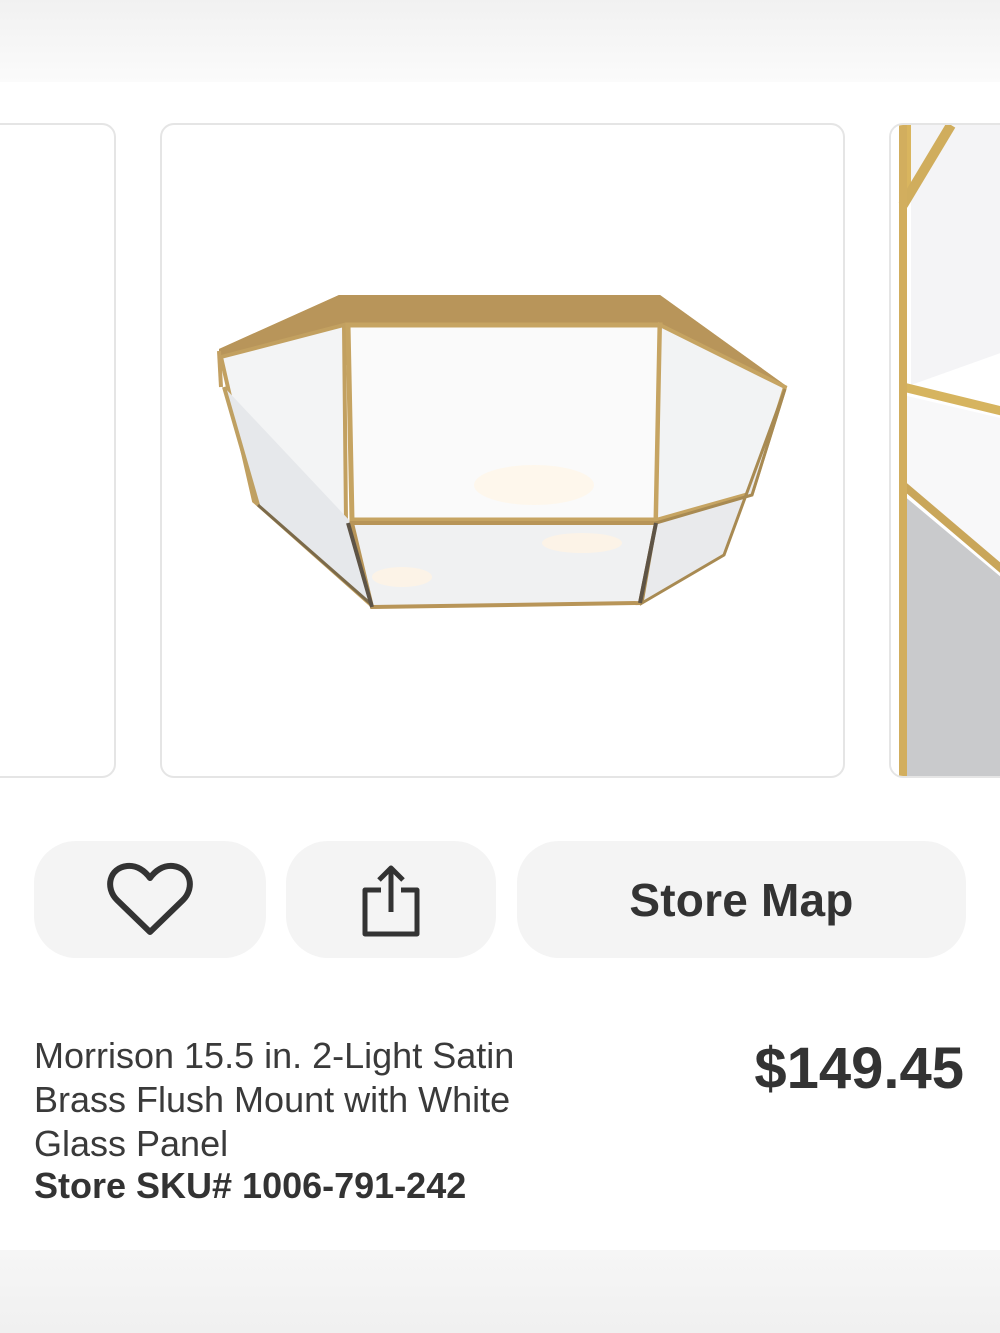 The image size is (1000, 1333). I want to click on product-price: $149.45, so click(859, 1068).